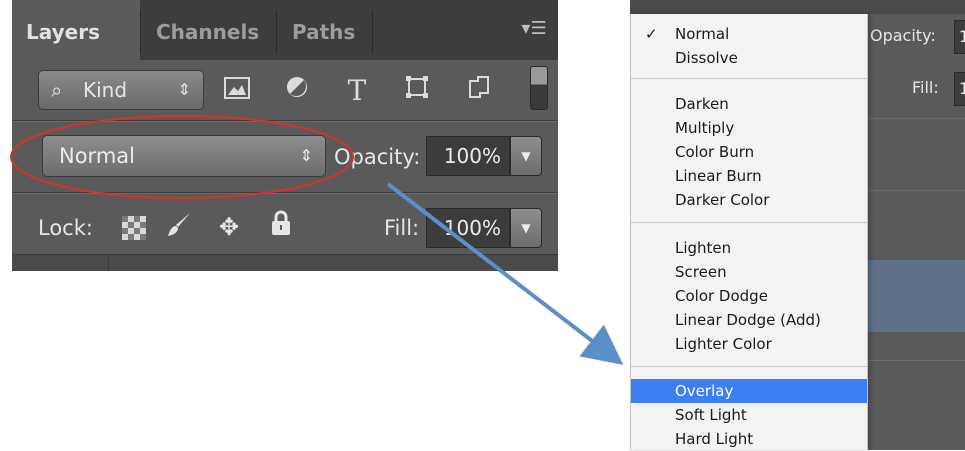 This screenshot has width=965, height=451. I want to click on lock-label: Lock:, so click(65, 228).